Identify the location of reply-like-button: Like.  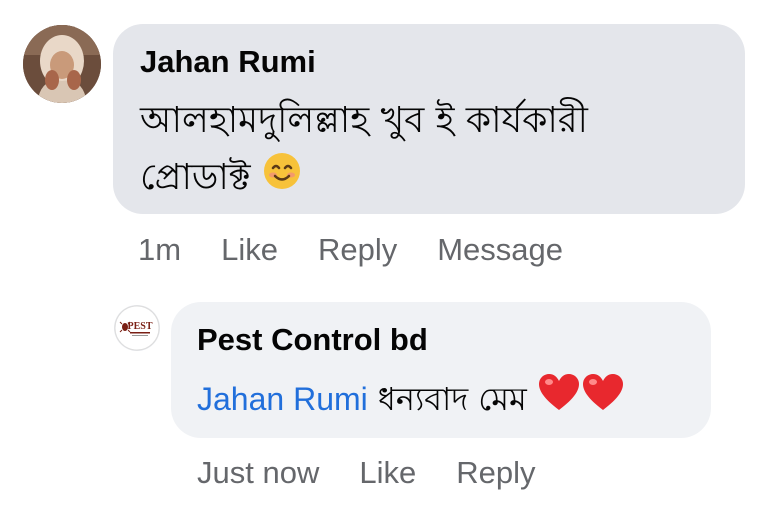
(387, 472).